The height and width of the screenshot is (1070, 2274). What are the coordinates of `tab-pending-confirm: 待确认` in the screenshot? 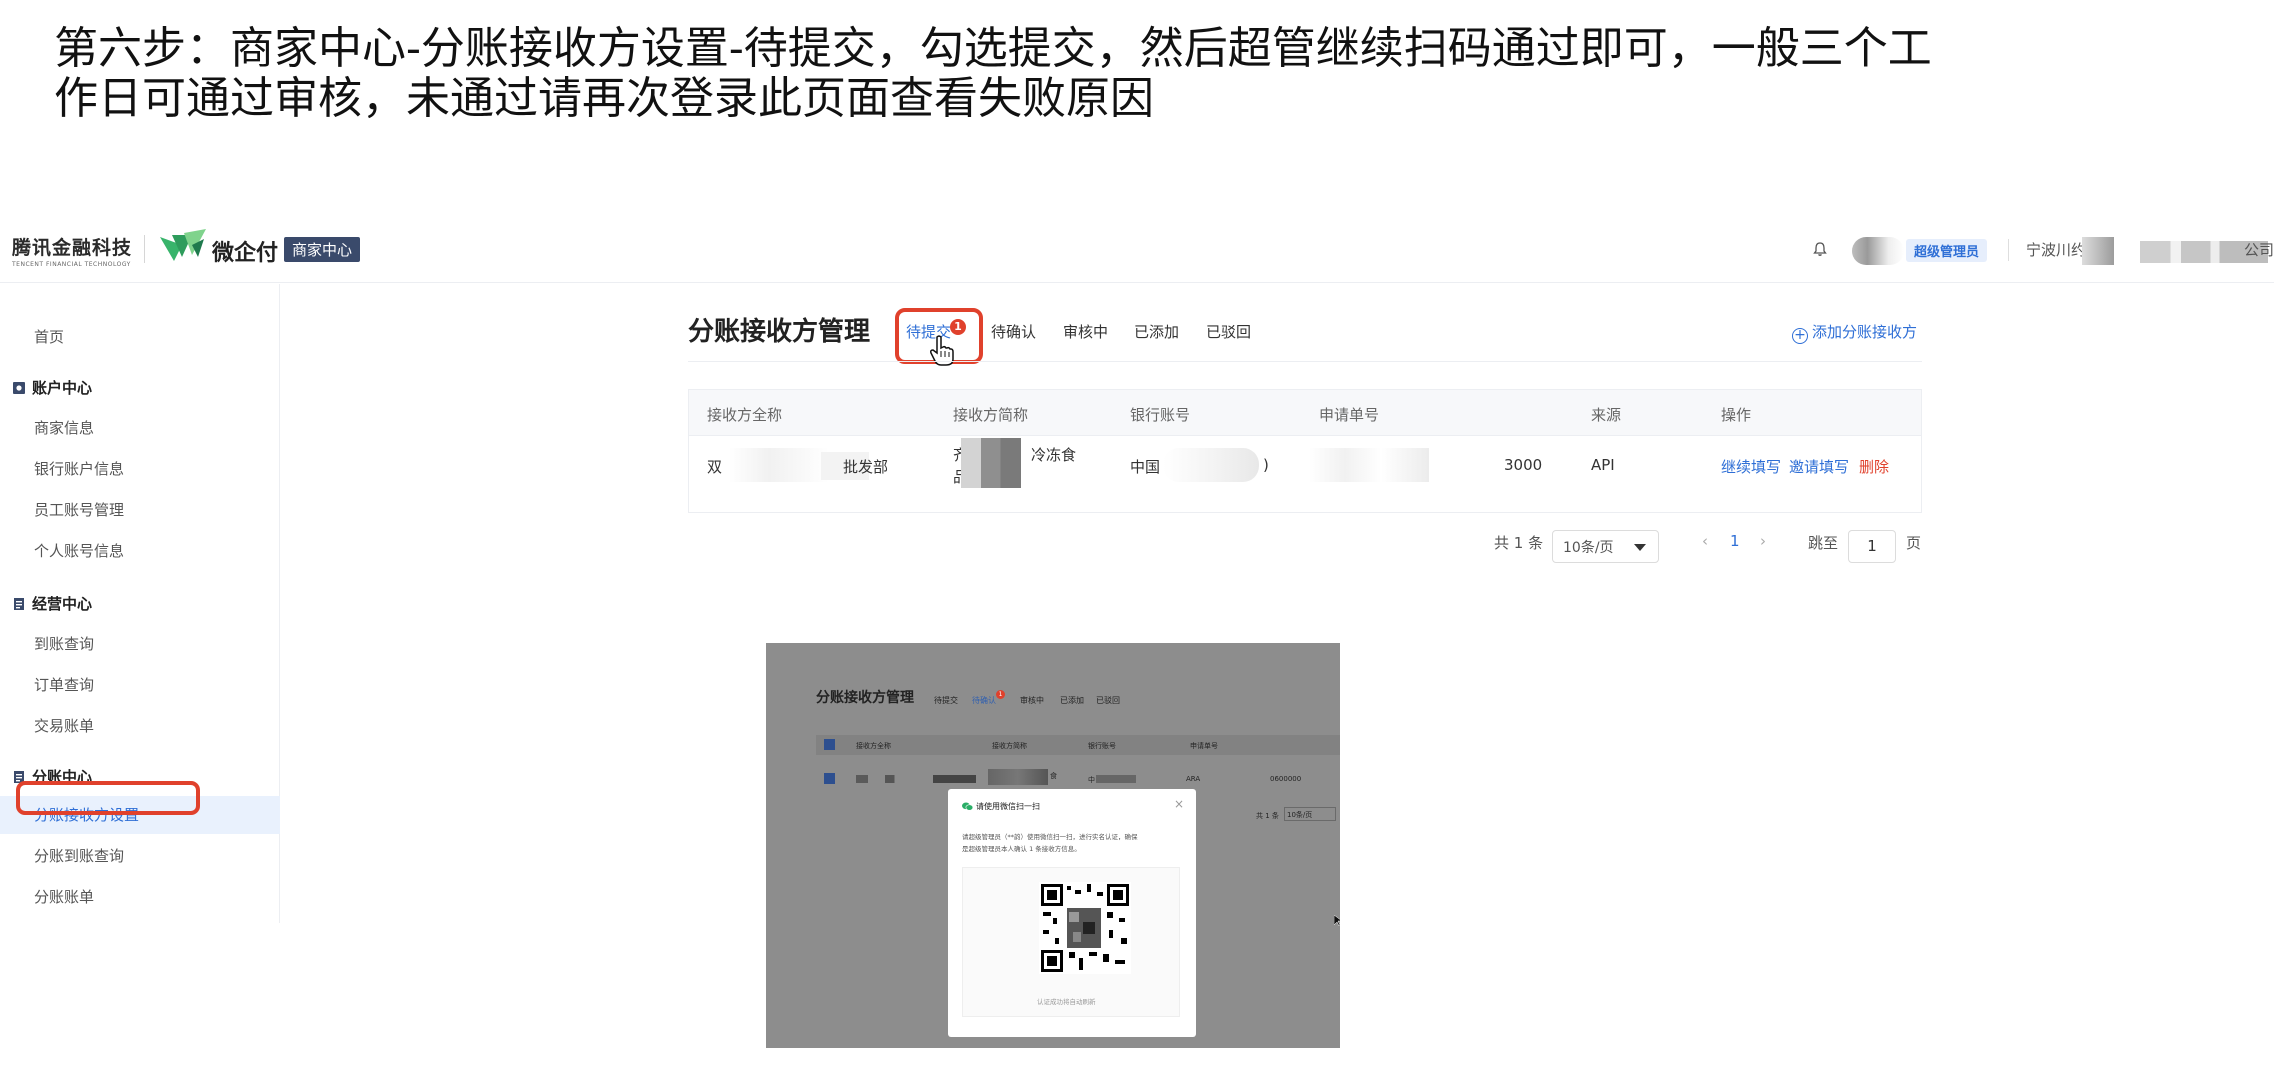 It's located at (1013, 331).